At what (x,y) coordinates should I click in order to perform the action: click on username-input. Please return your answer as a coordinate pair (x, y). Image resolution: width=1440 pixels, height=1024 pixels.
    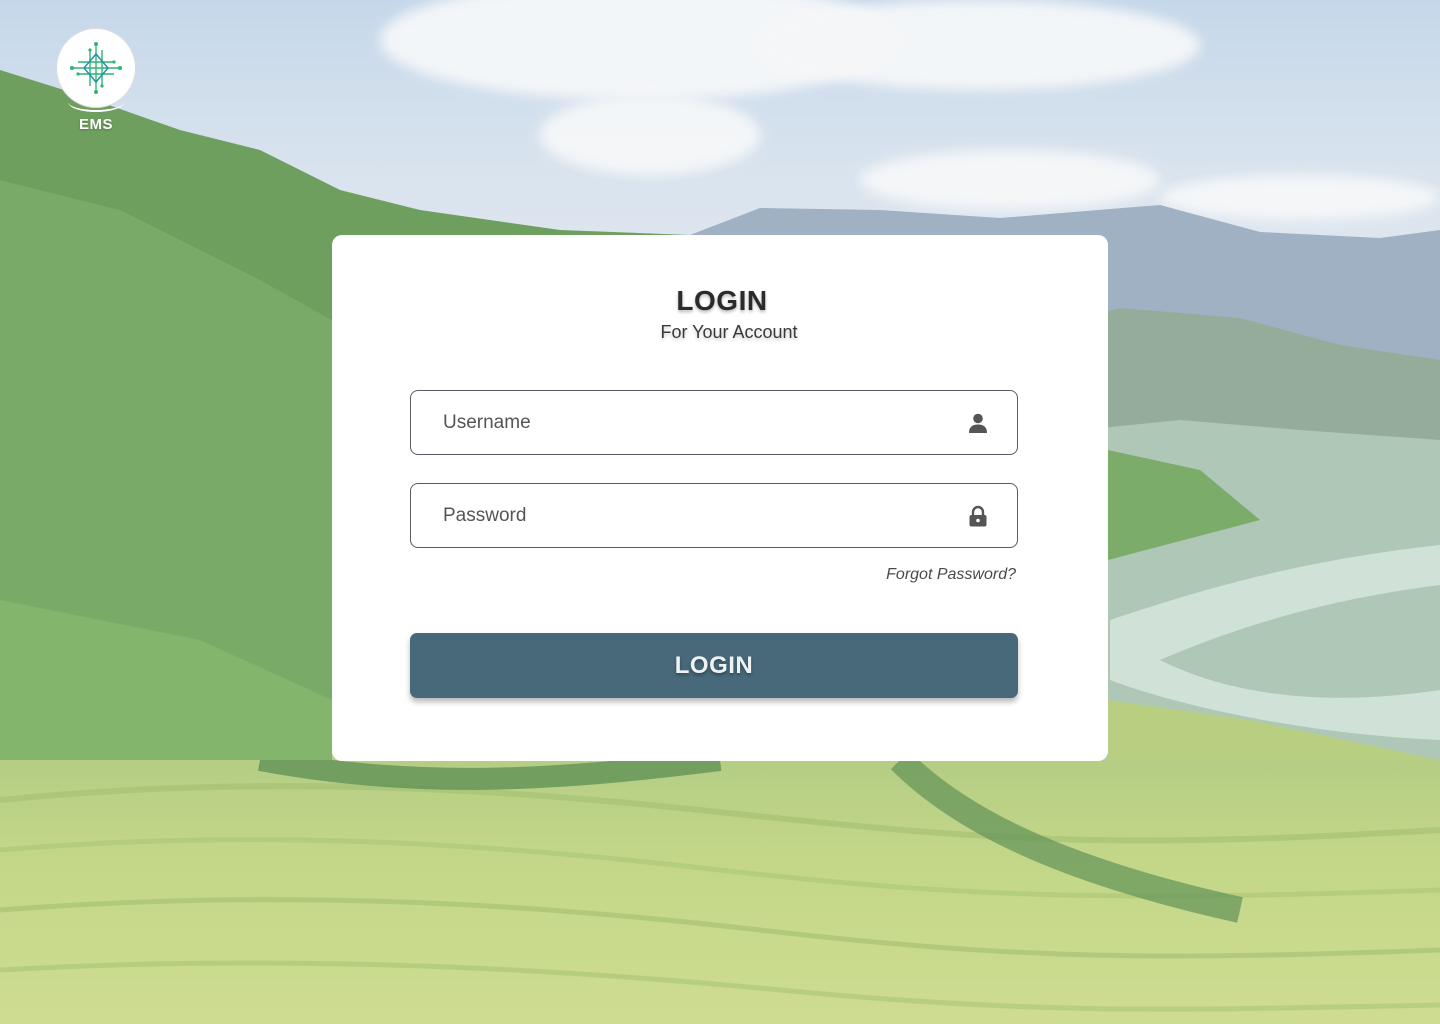
    Looking at the image, I should click on (693, 422).